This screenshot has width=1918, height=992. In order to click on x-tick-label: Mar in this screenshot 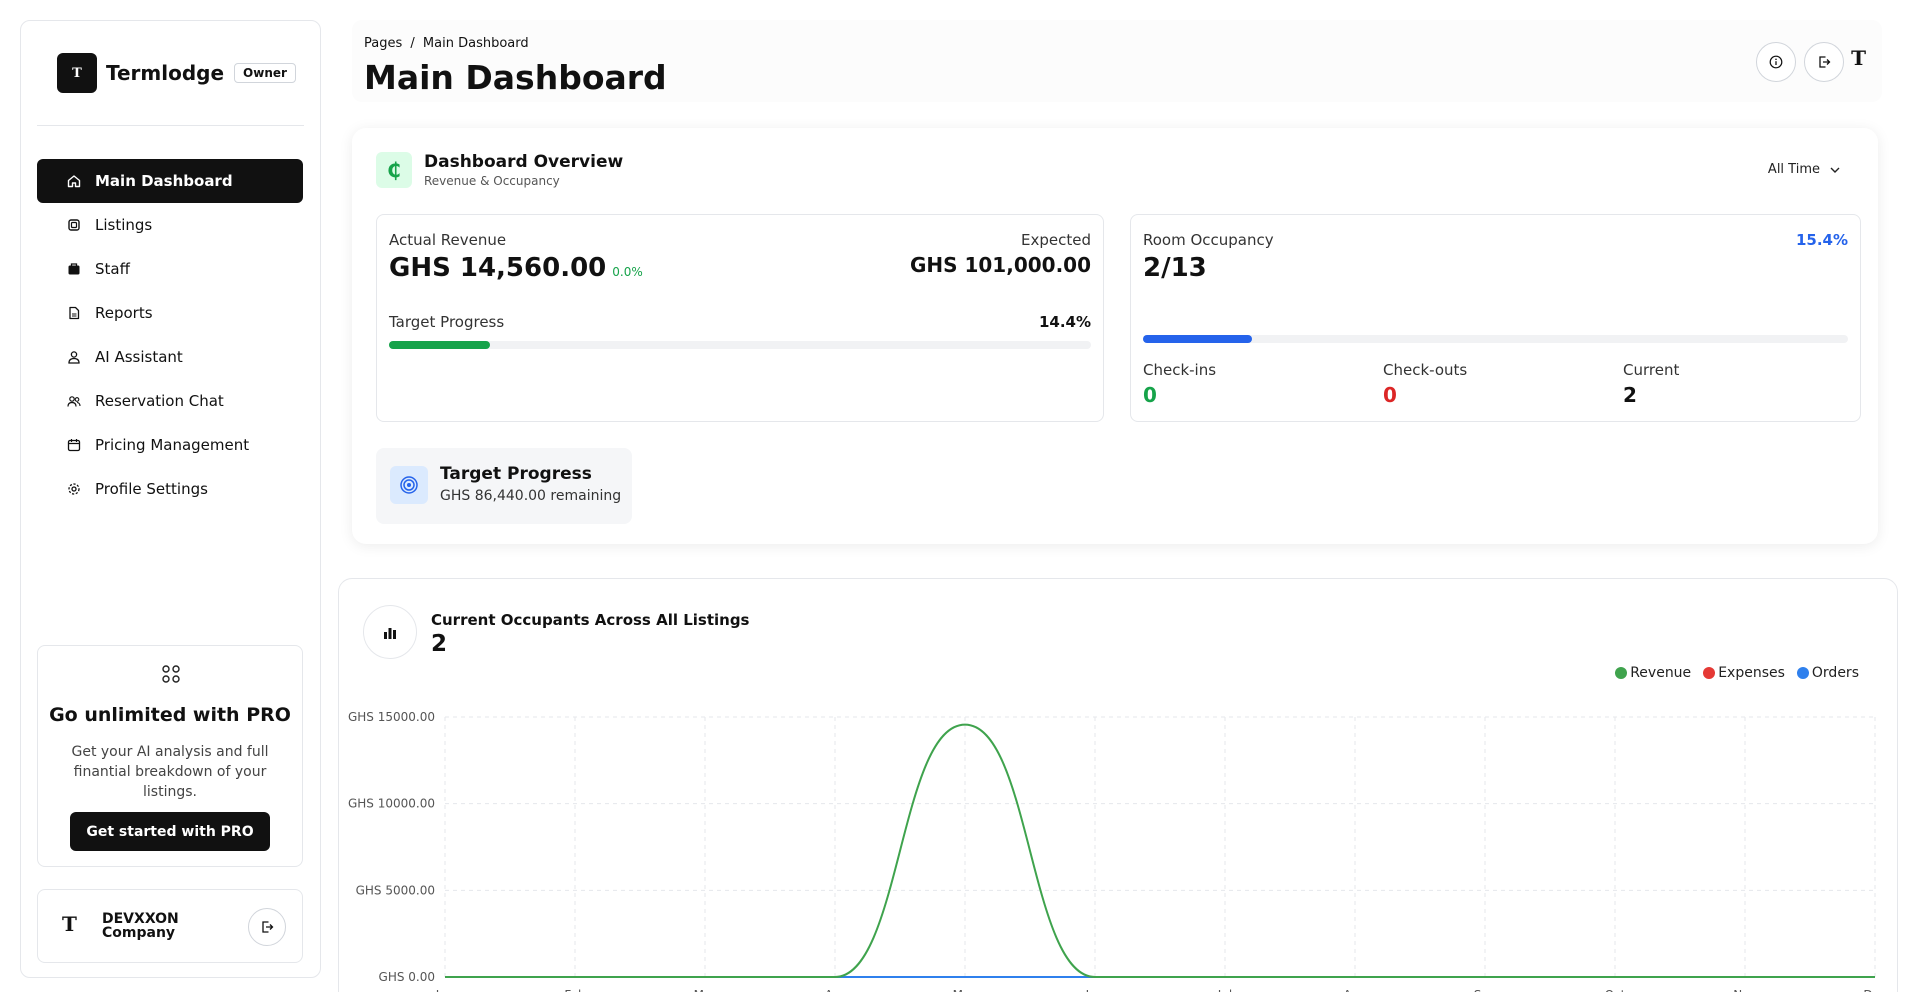, I will do `click(705, 990)`.